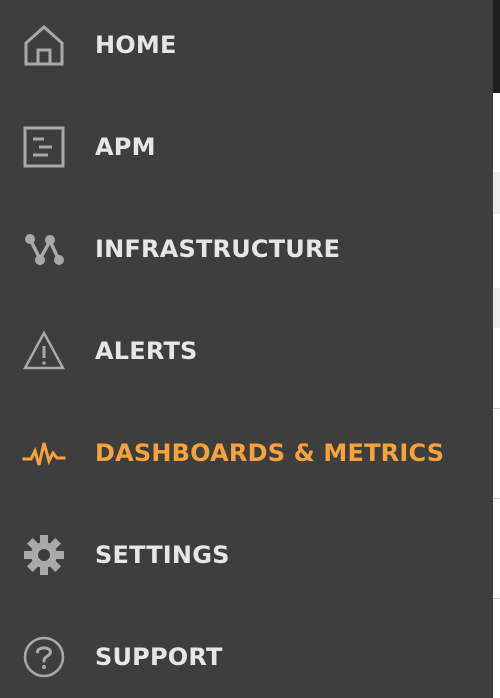 Image resolution: width=500 pixels, height=698 pixels. I want to click on nav-item-apm: APM, so click(246, 147).